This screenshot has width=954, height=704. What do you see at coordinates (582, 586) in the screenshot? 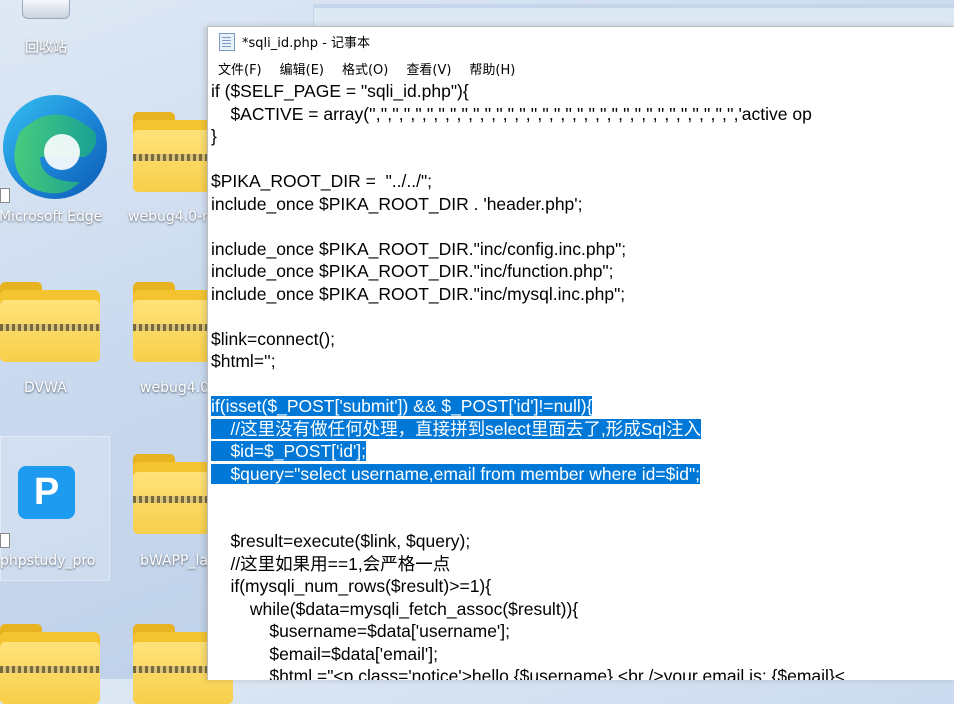
I see `code-line: if(mysqli_num_rows($result)>=1){` at bounding box center [582, 586].